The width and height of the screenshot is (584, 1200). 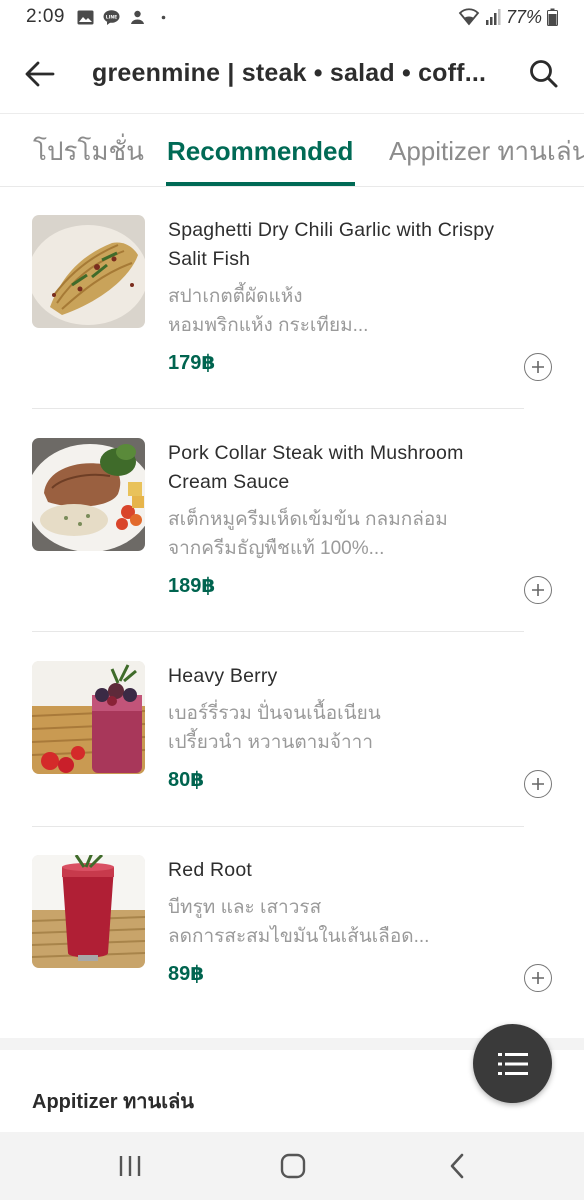 I want to click on search-button, so click(x=544, y=74).